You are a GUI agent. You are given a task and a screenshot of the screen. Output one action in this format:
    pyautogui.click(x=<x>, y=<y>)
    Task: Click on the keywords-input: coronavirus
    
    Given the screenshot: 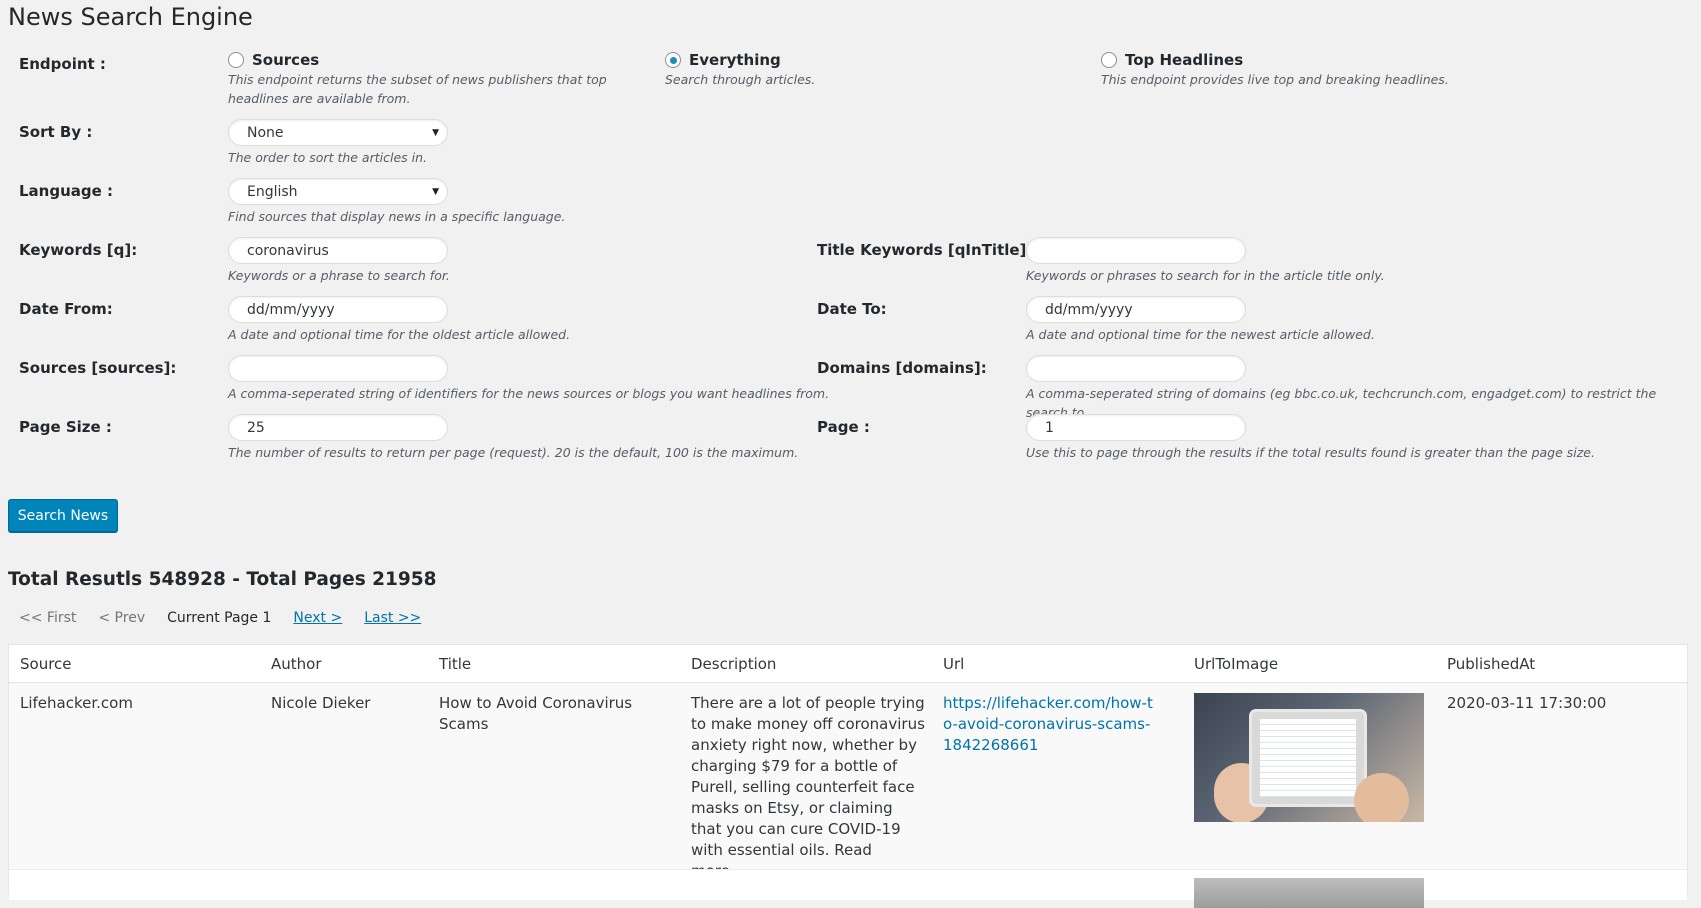 What is the action you would take?
    pyautogui.click(x=338, y=250)
    